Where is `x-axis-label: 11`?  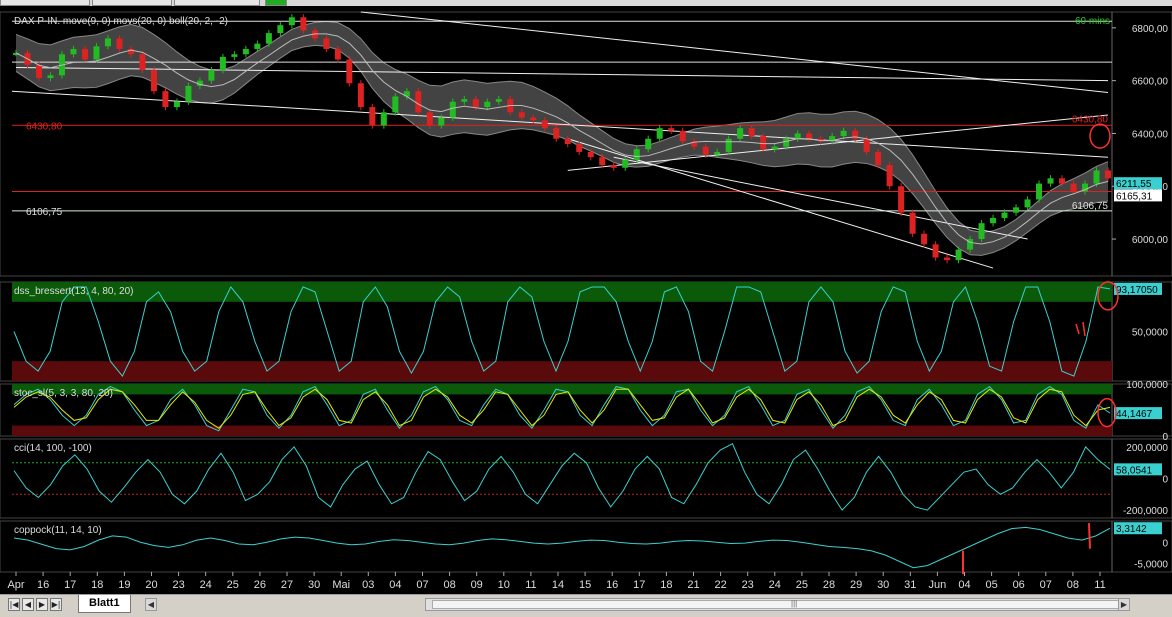 x-axis-label: 11 is located at coordinates (1099, 585).